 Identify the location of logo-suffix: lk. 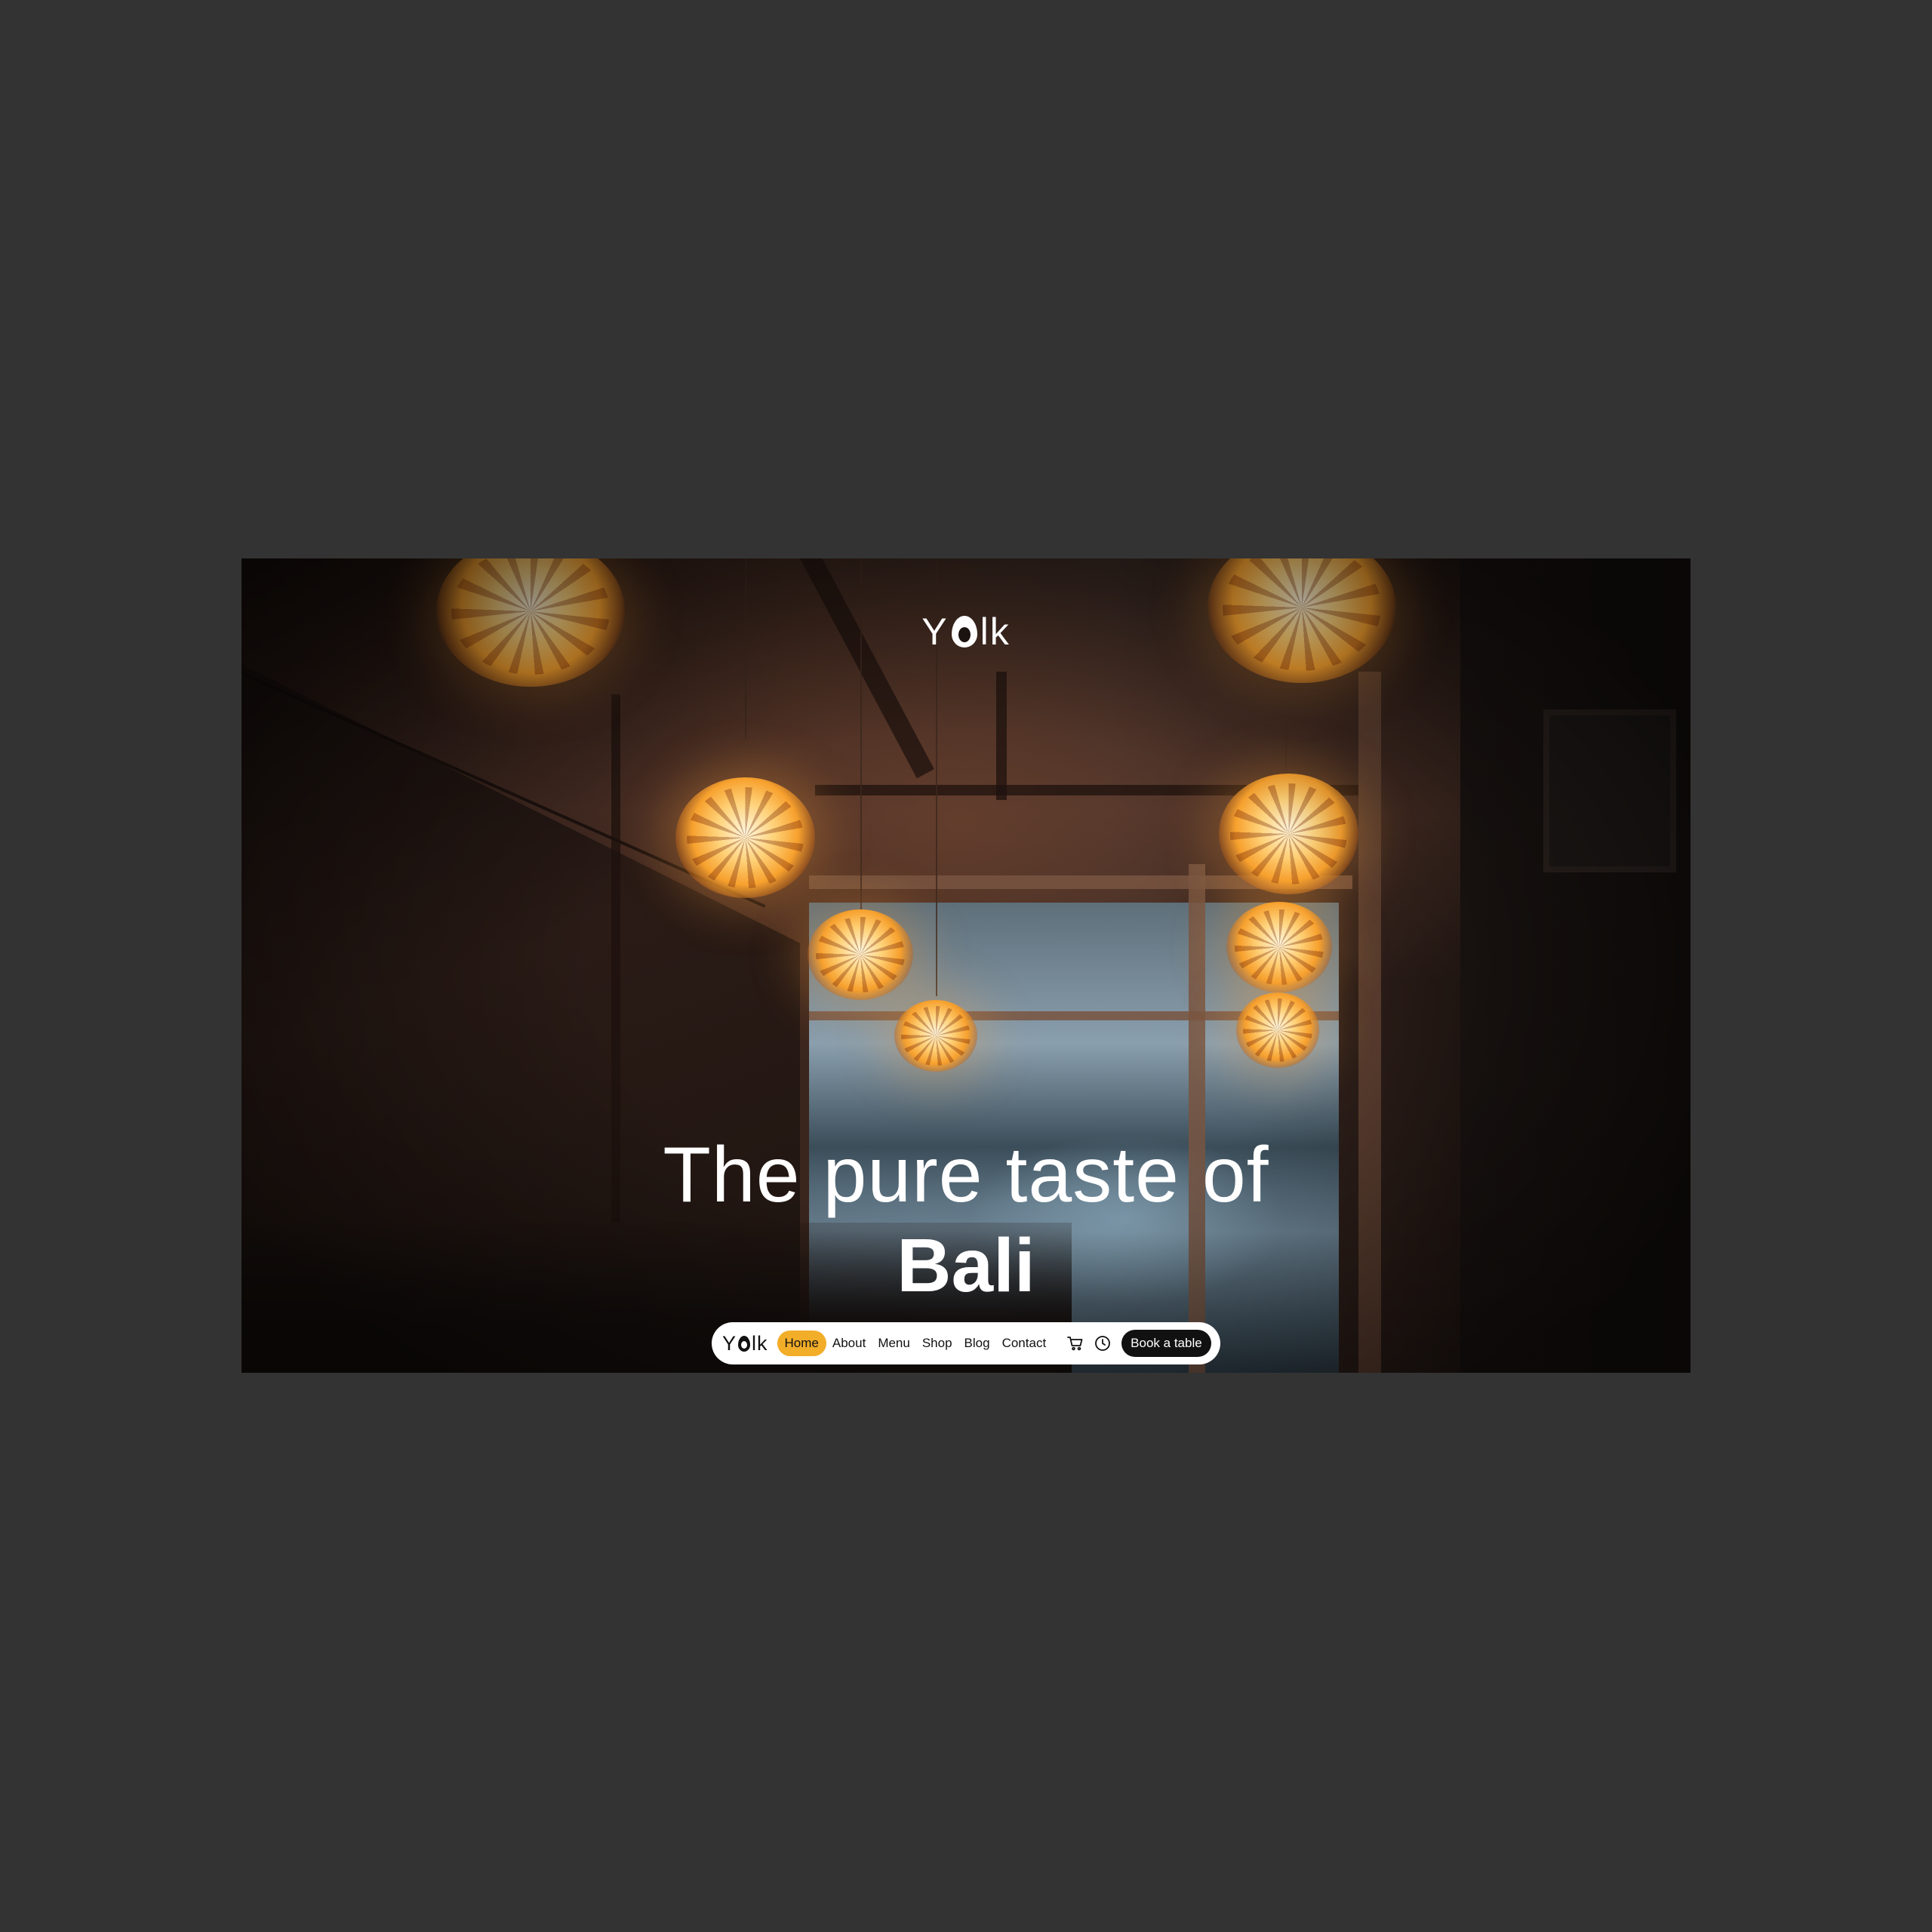
(995, 632).